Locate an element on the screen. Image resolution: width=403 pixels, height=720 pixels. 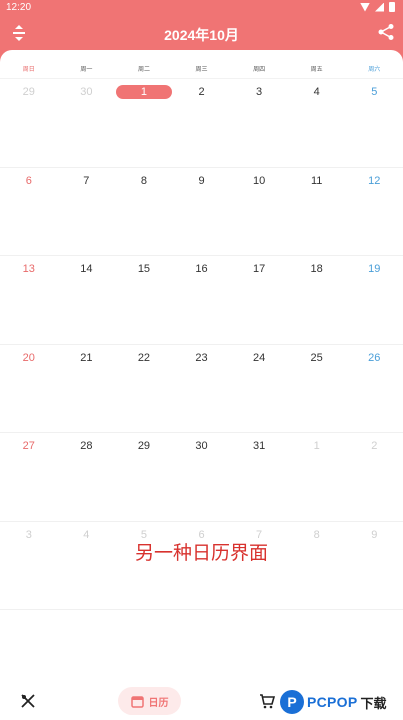
fork-knife-icon is located at coordinates (28, 701).